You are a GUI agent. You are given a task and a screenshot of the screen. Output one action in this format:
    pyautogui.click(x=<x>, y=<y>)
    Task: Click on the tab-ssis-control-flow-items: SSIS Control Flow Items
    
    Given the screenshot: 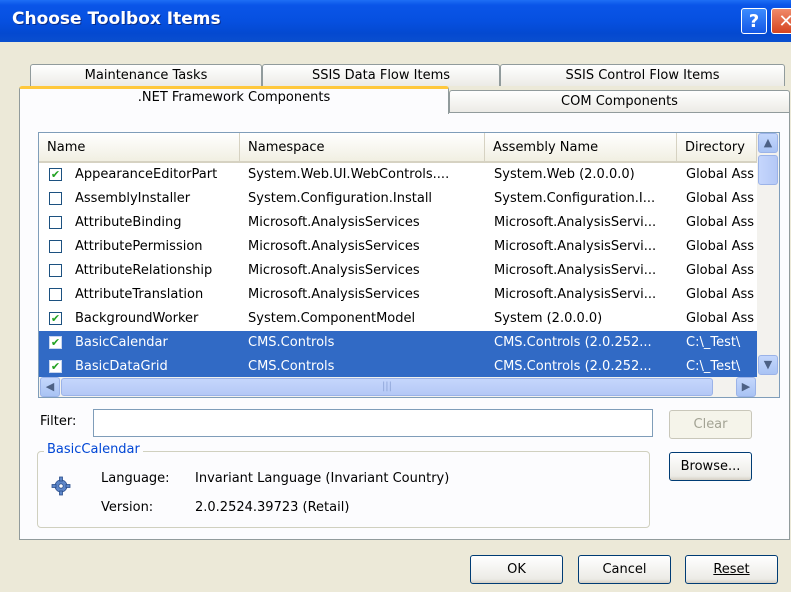 What is the action you would take?
    pyautogui.click(x=642, y=75)
    